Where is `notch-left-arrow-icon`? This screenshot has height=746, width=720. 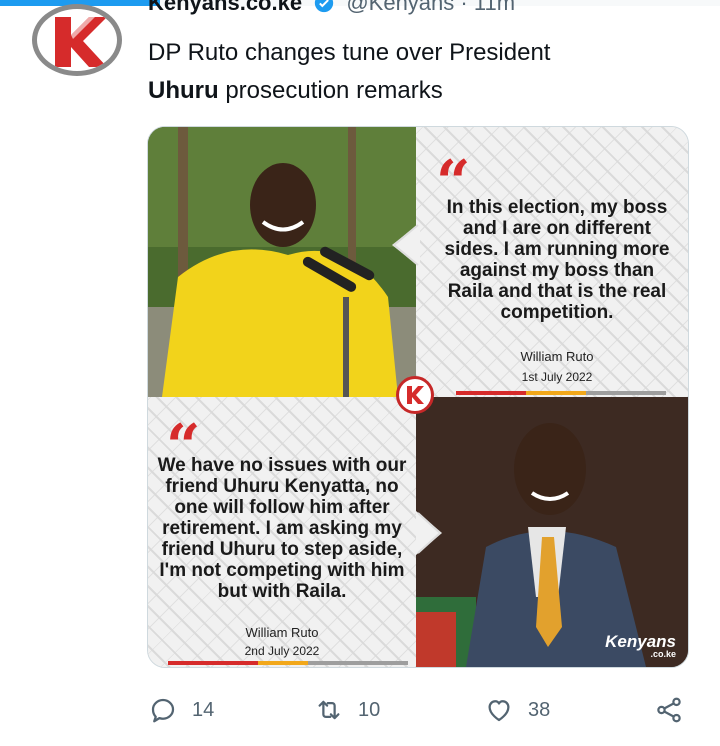 notch-left-arrow-icon is located at coordinates (406, 245).